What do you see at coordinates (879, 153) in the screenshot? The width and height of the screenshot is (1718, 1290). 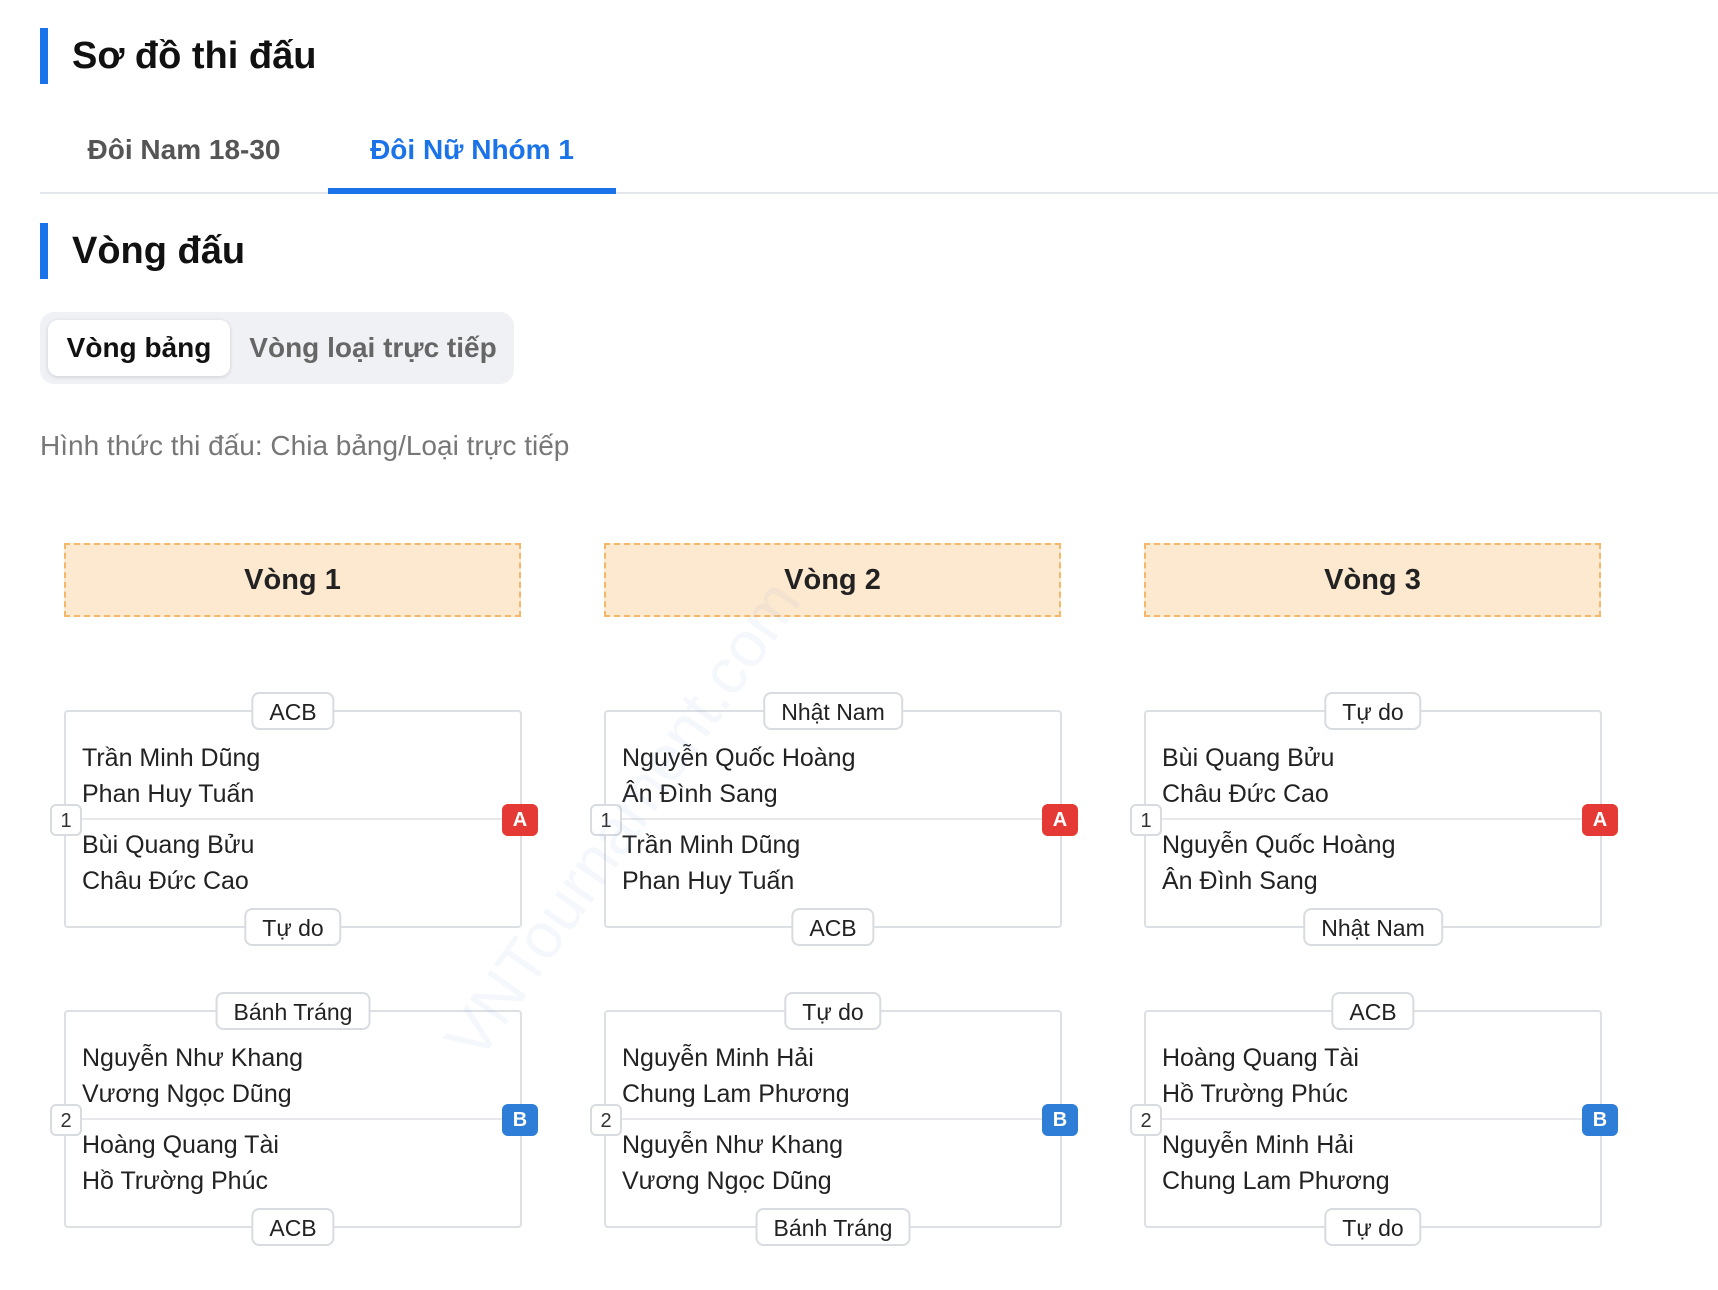 I see `category-tabs: Đôi Nam 18-30 Đôi Nữ Nhóm 1` at bounding box center [879, 153].